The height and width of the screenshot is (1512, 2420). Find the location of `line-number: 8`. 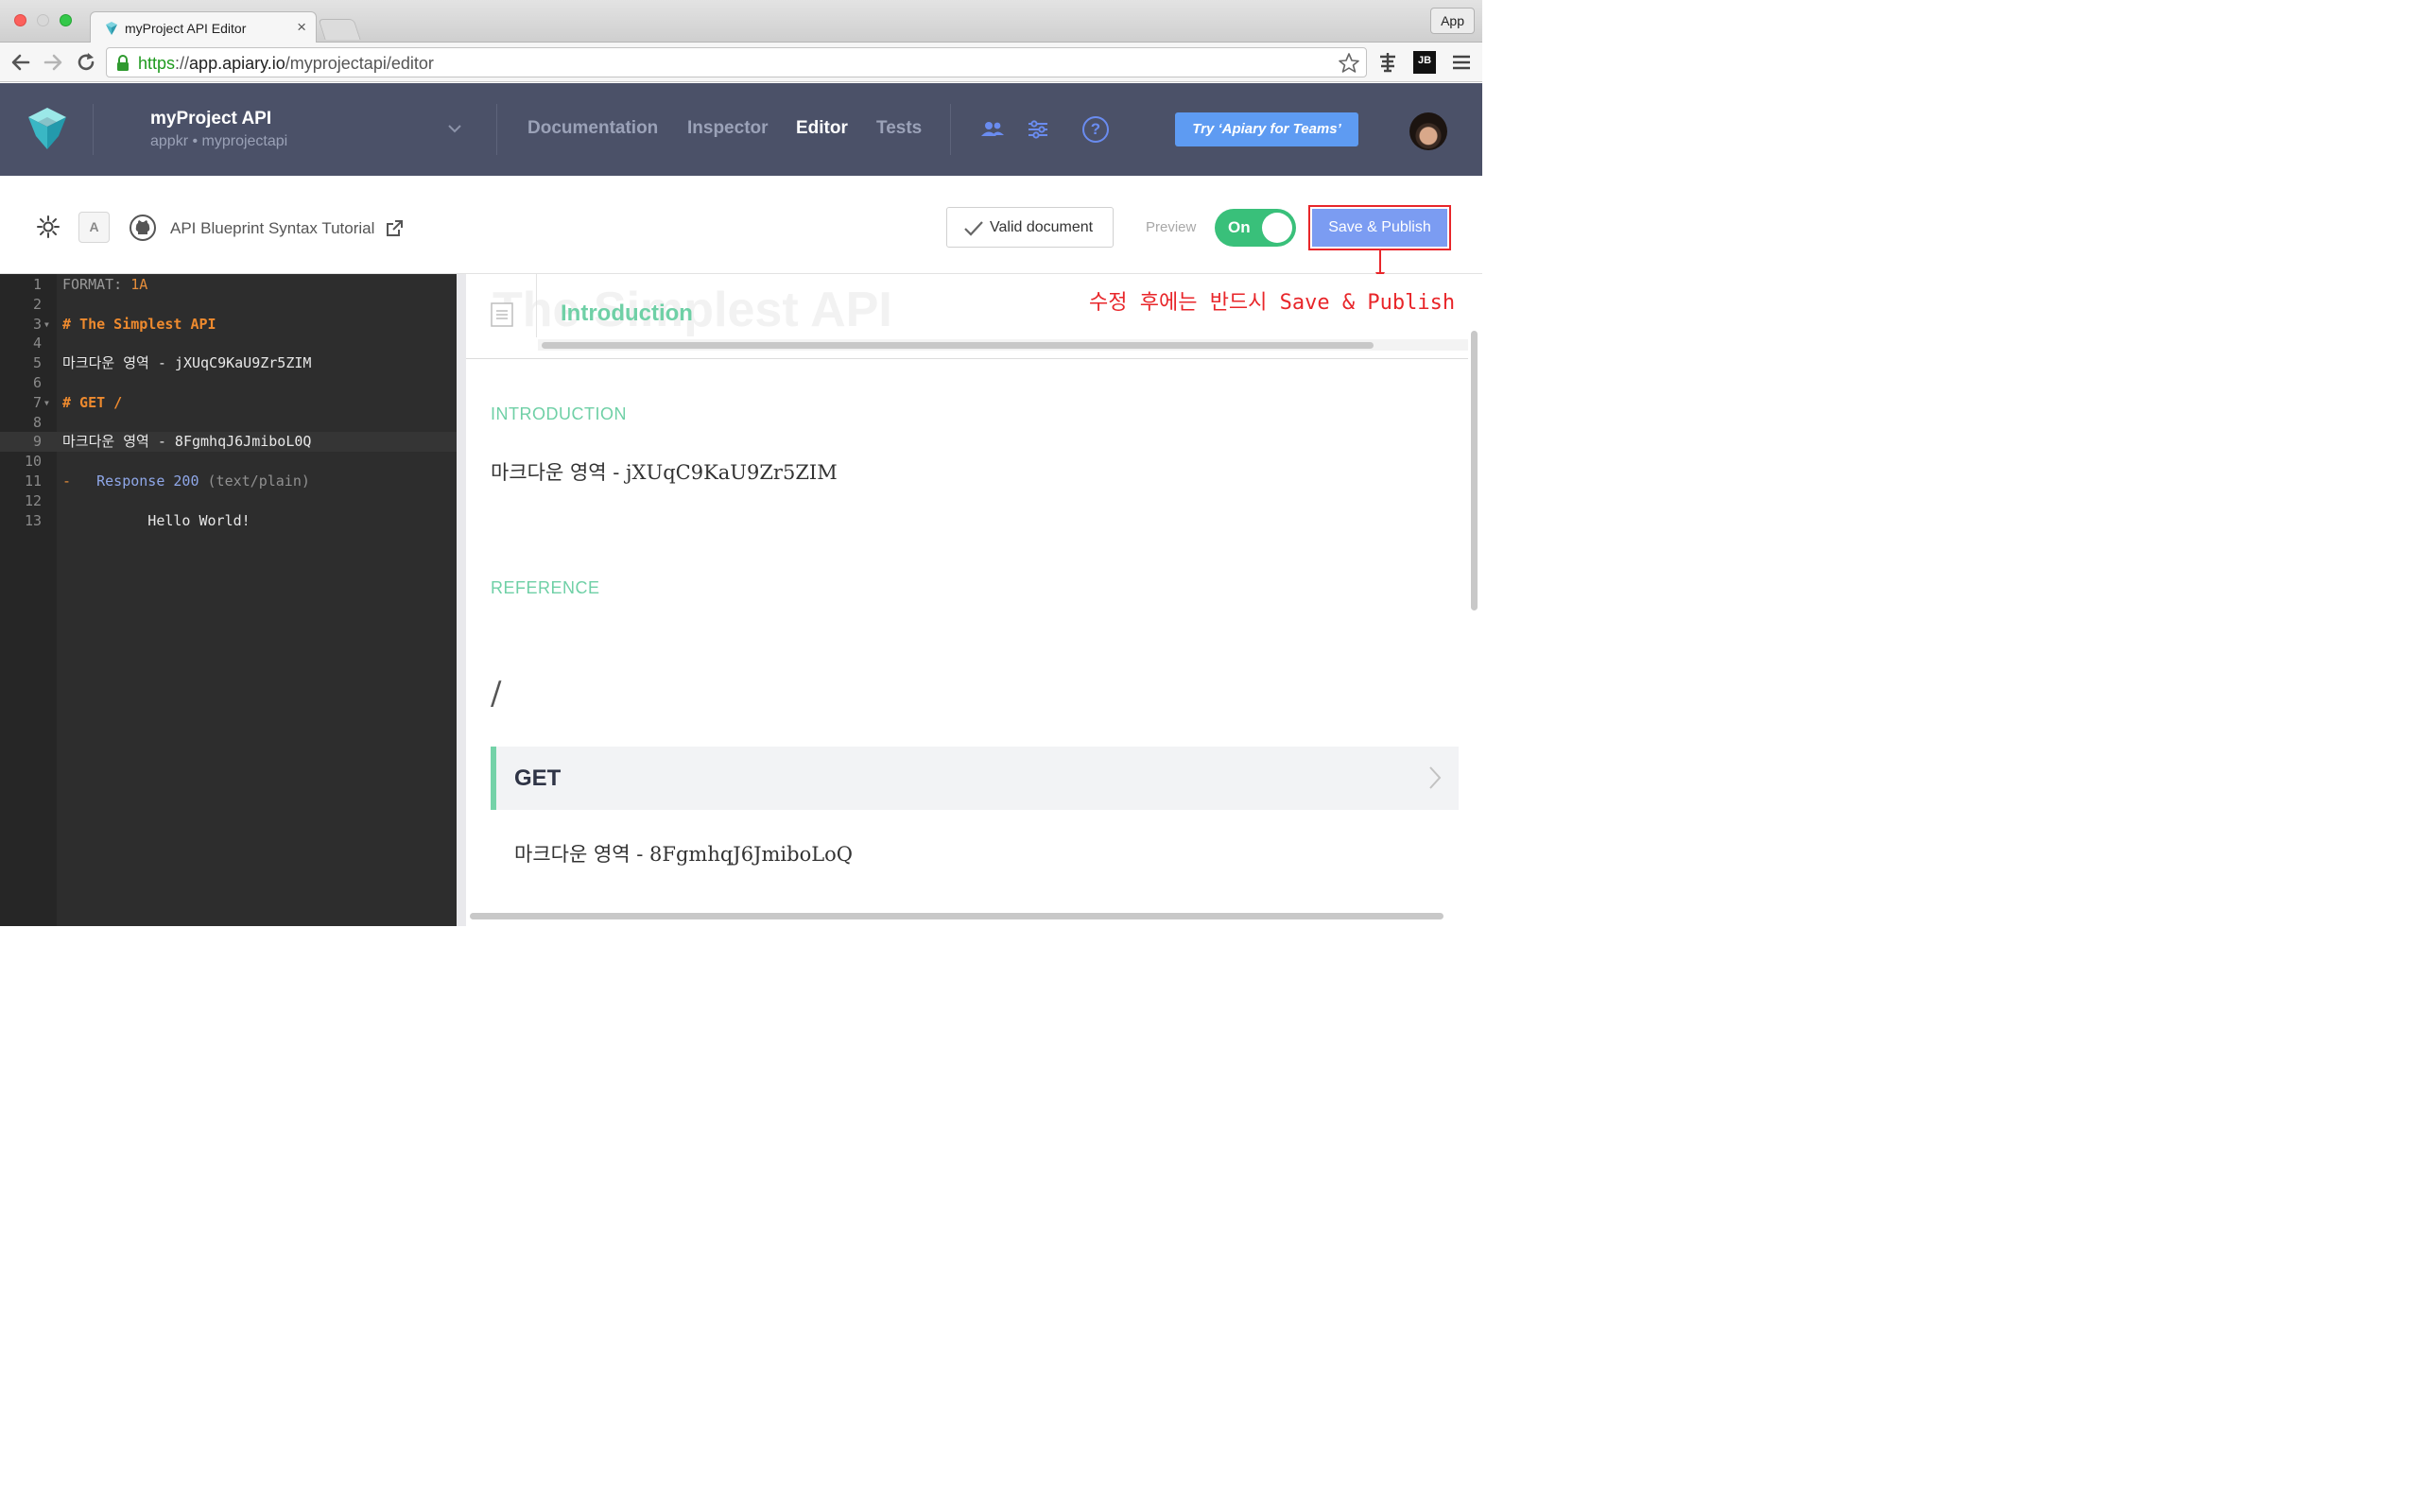

line-number: 8 is located at coordinates (37, 422).